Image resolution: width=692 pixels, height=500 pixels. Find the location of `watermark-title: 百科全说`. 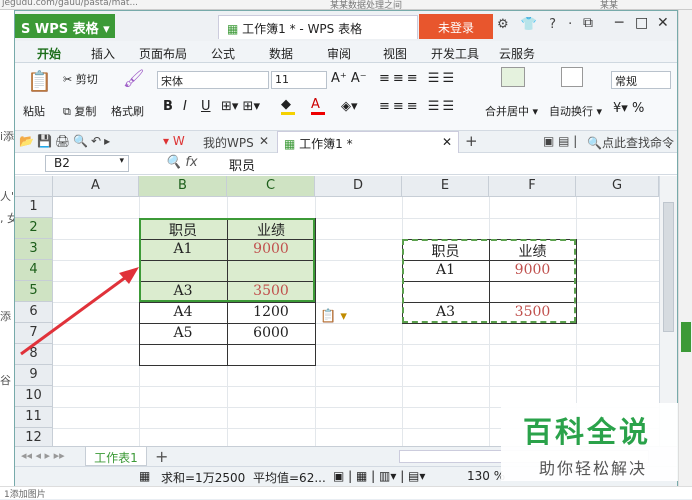

watermark-title: 百科全说 is located at coordinates (587, 432).